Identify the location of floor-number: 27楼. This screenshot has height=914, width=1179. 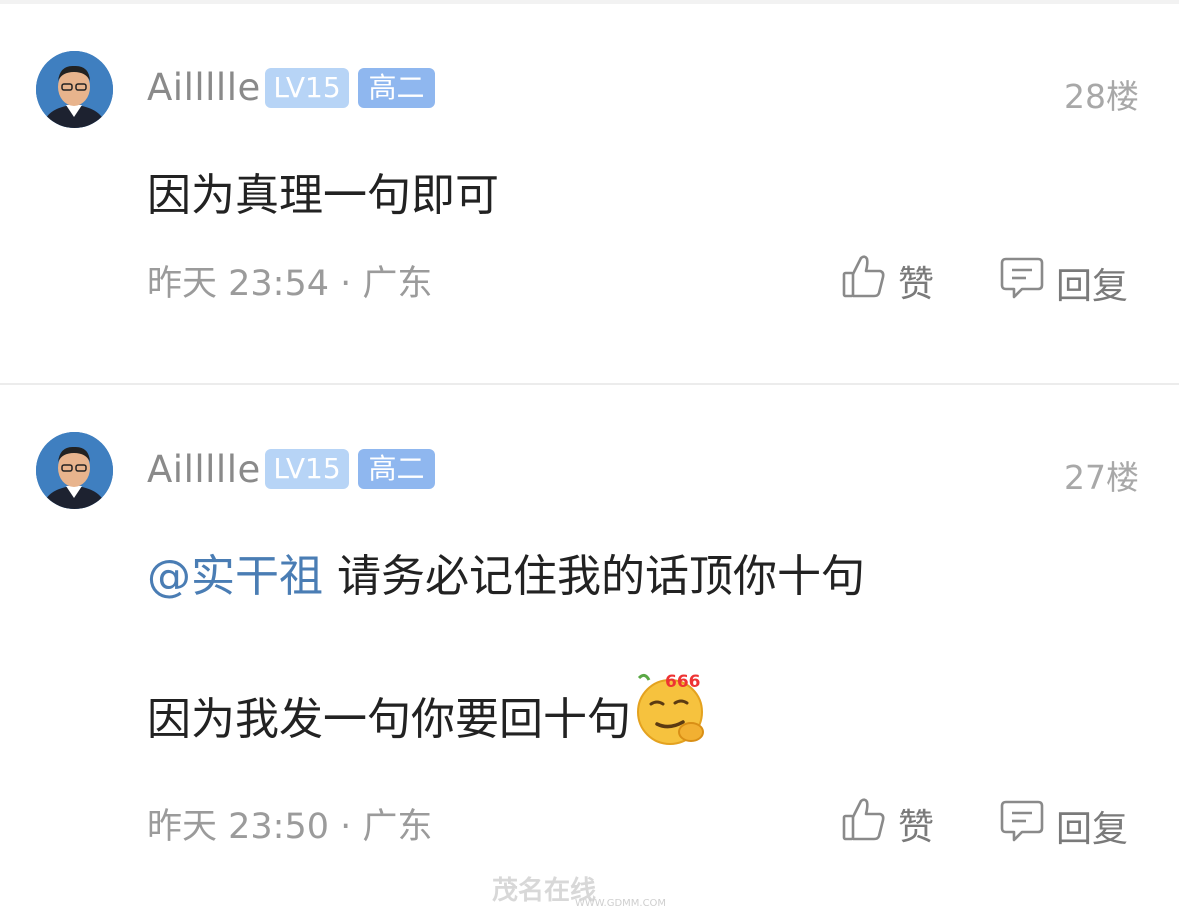
(1101, 477).